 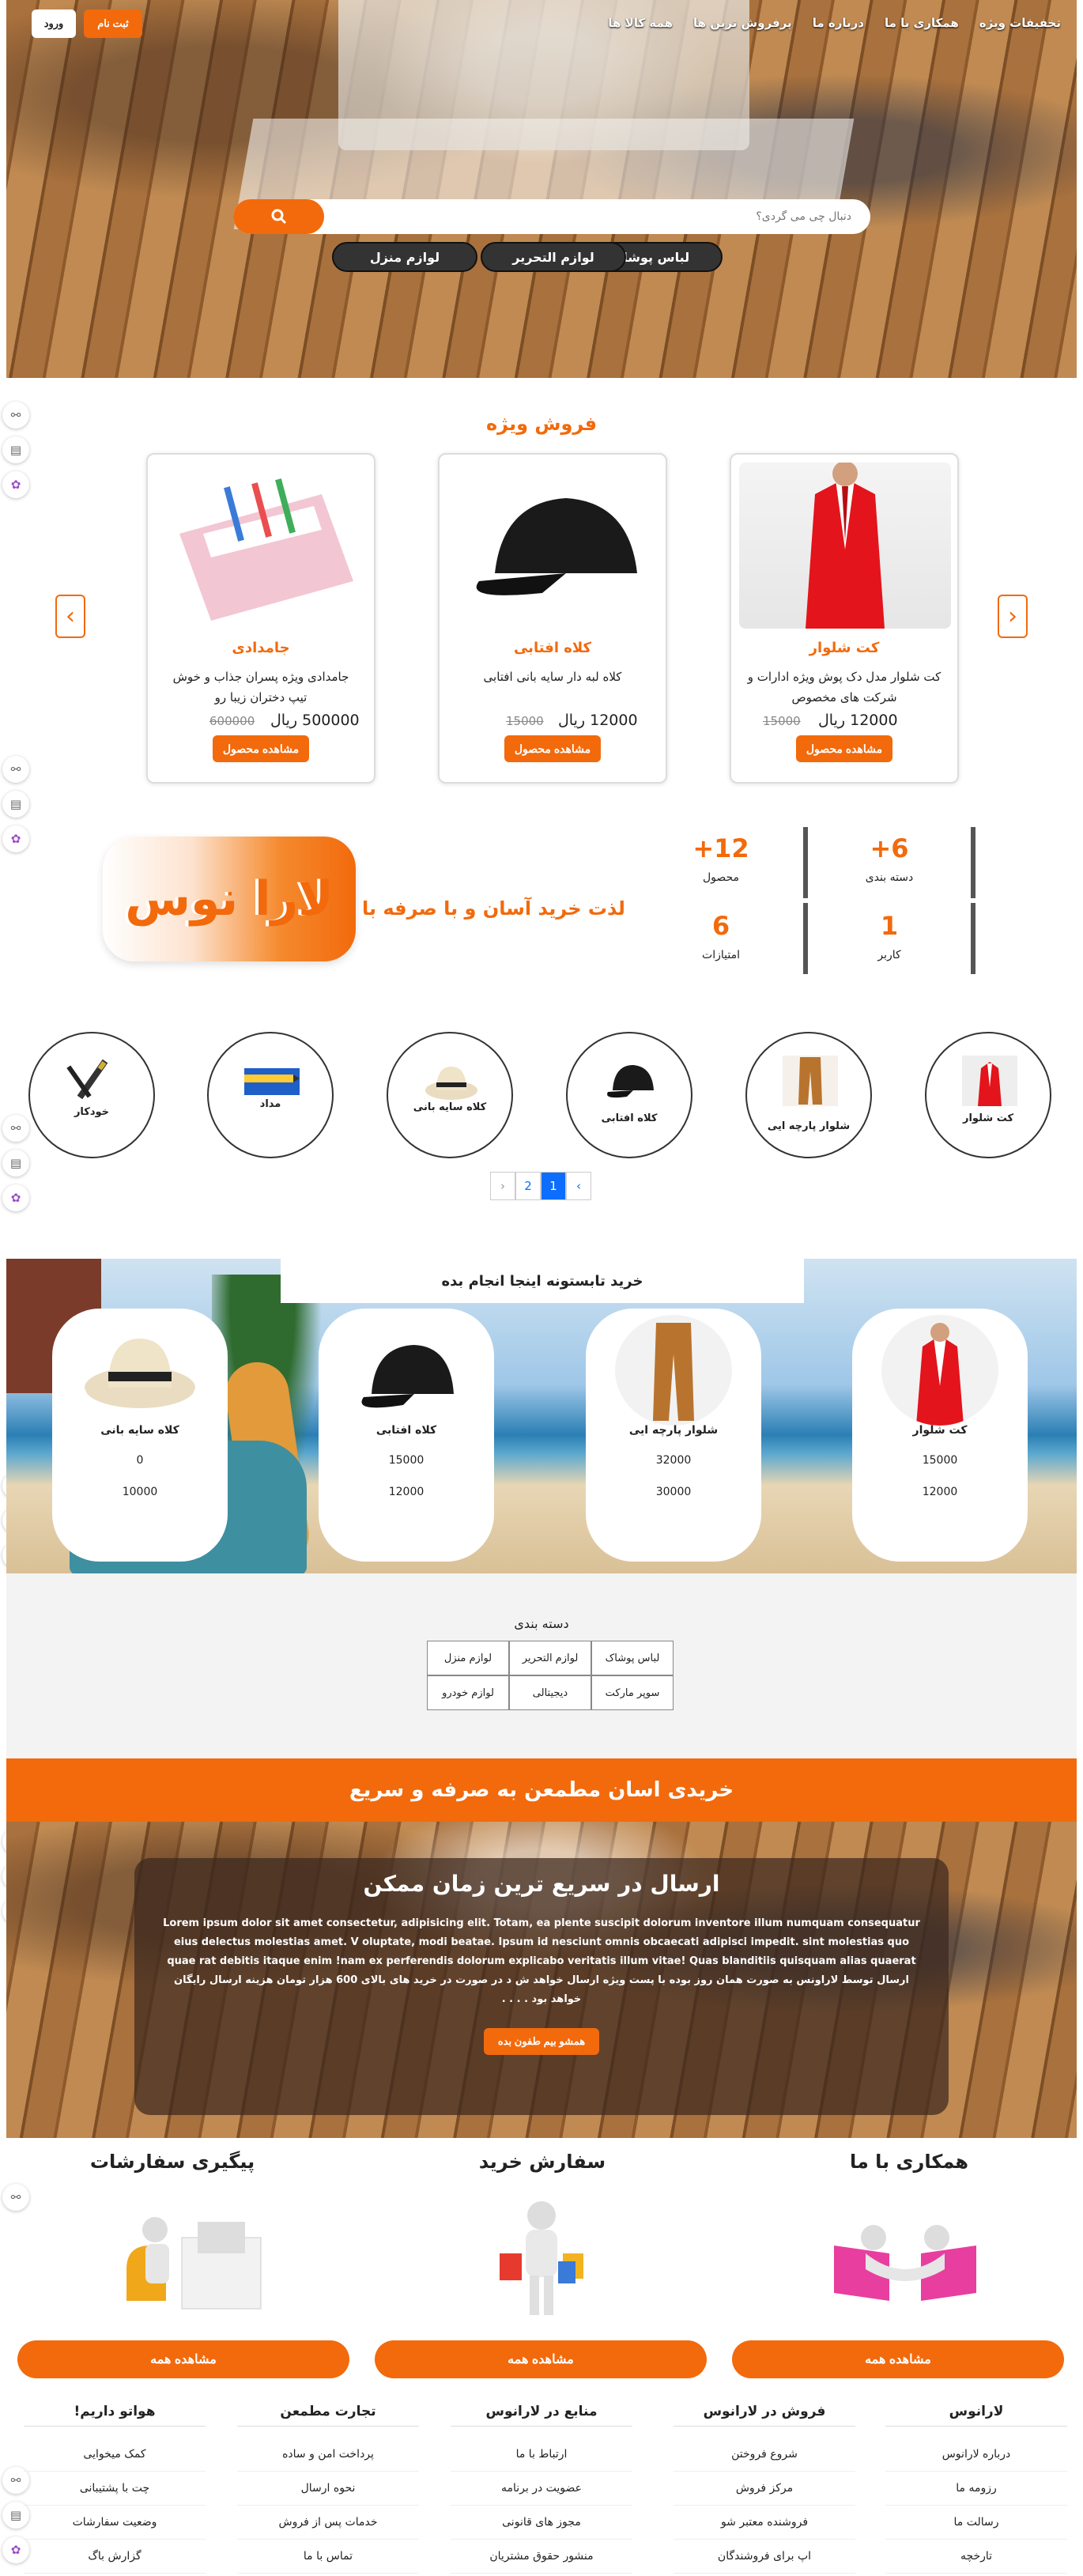 What do you see at coordinates (742, 23) in the screenshot?
I see `nav-link-bestsellers: پرفروش ترین ها` at bounding box center [742, 23].